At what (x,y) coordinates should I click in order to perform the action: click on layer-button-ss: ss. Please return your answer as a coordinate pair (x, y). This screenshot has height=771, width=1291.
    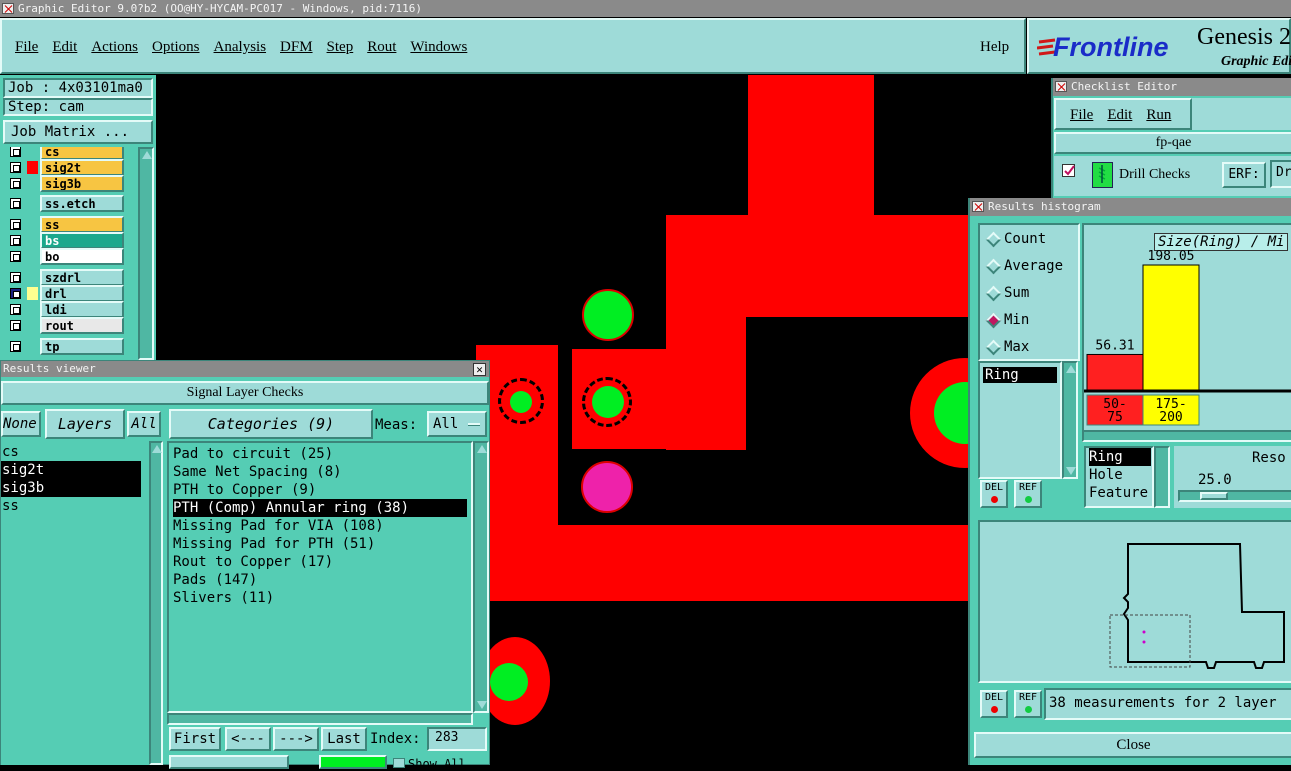
    Looking at the image, I should click on (82, 224).